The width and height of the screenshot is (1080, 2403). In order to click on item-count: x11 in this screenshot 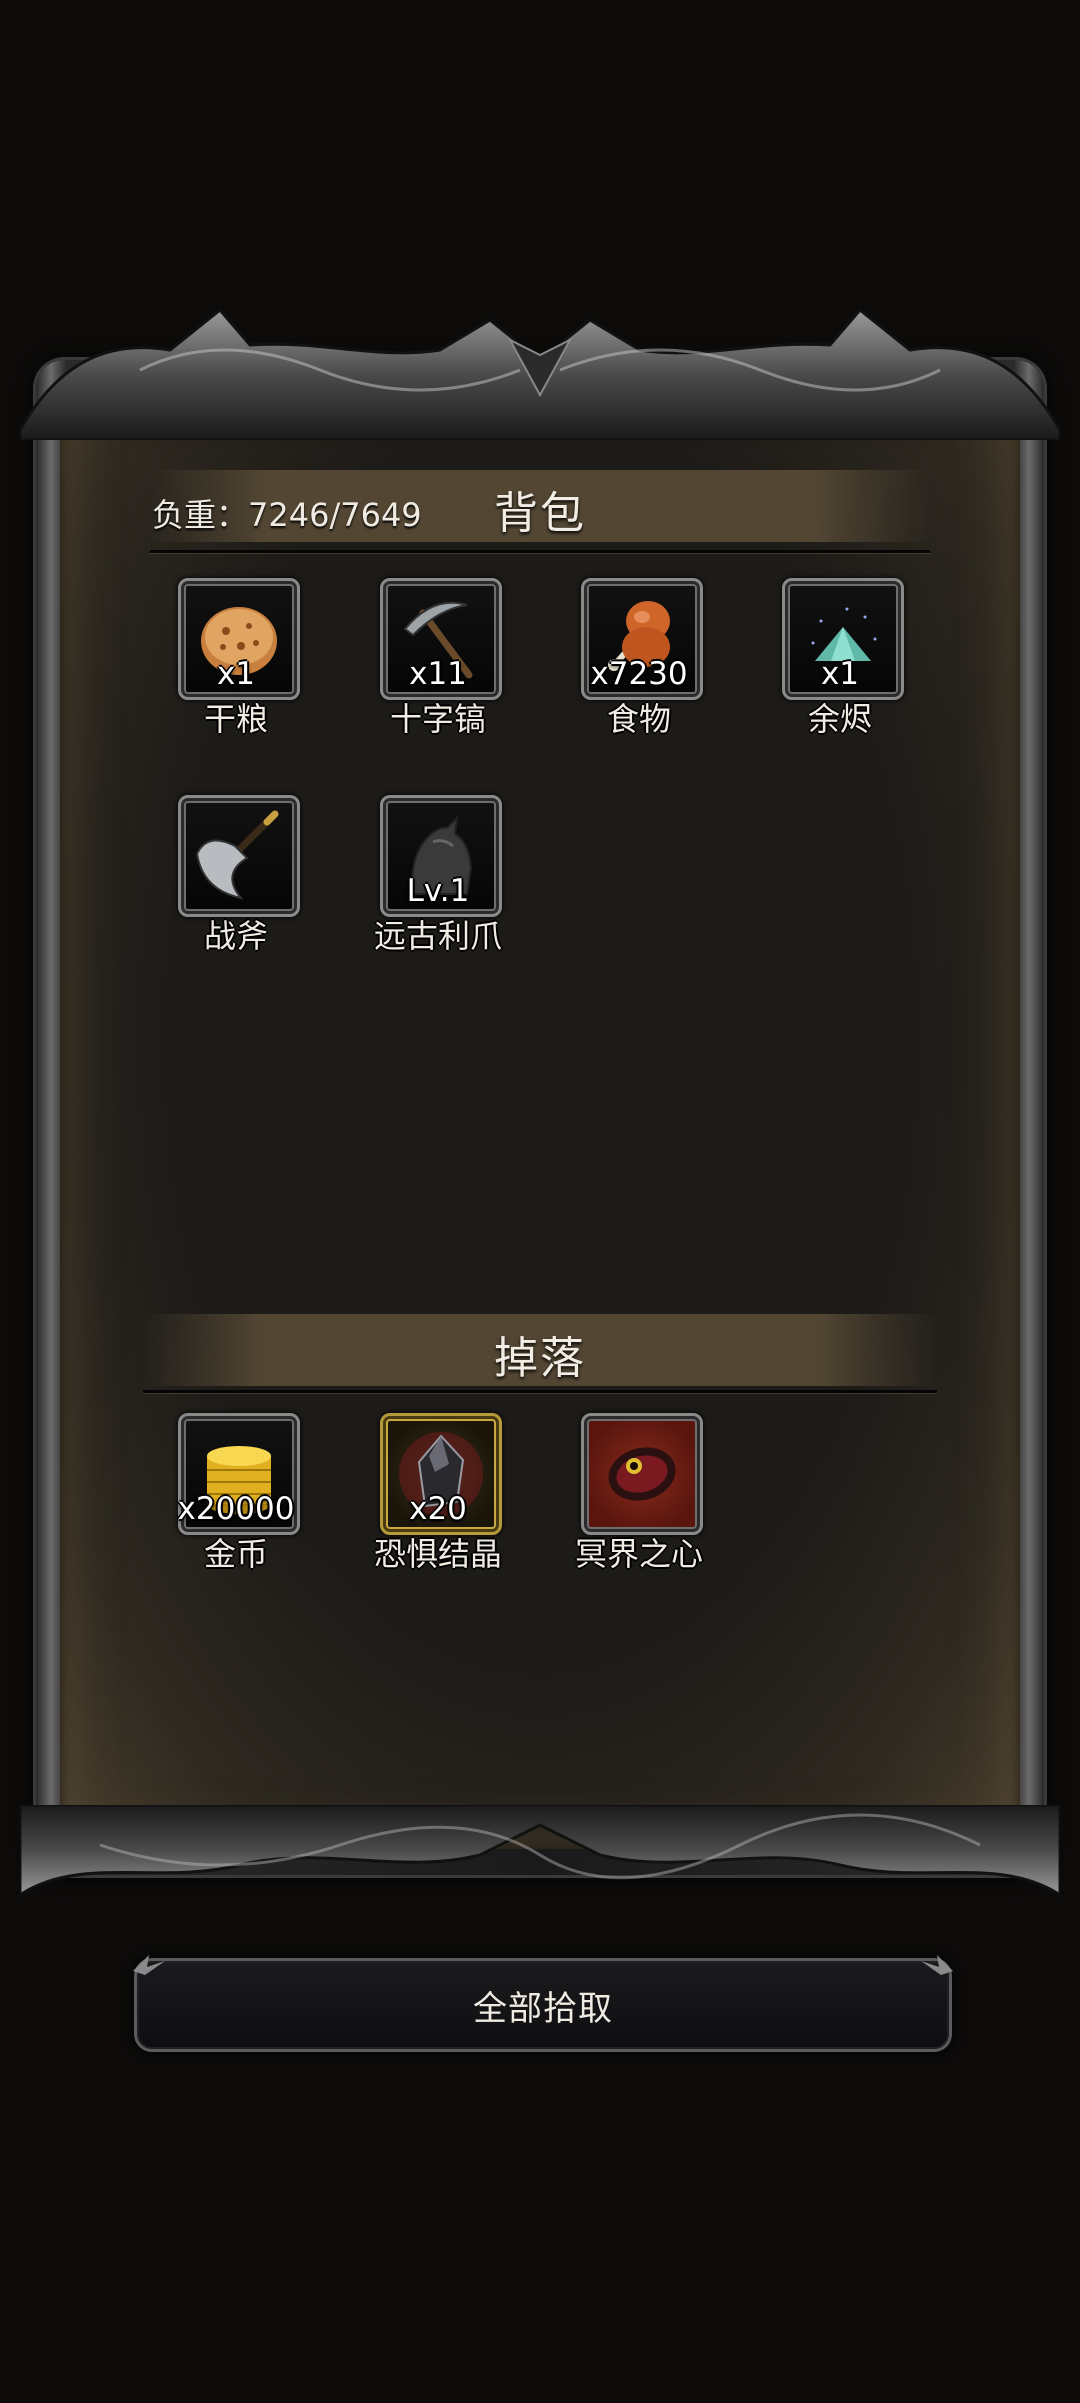, I will do `click(438, 674)`.